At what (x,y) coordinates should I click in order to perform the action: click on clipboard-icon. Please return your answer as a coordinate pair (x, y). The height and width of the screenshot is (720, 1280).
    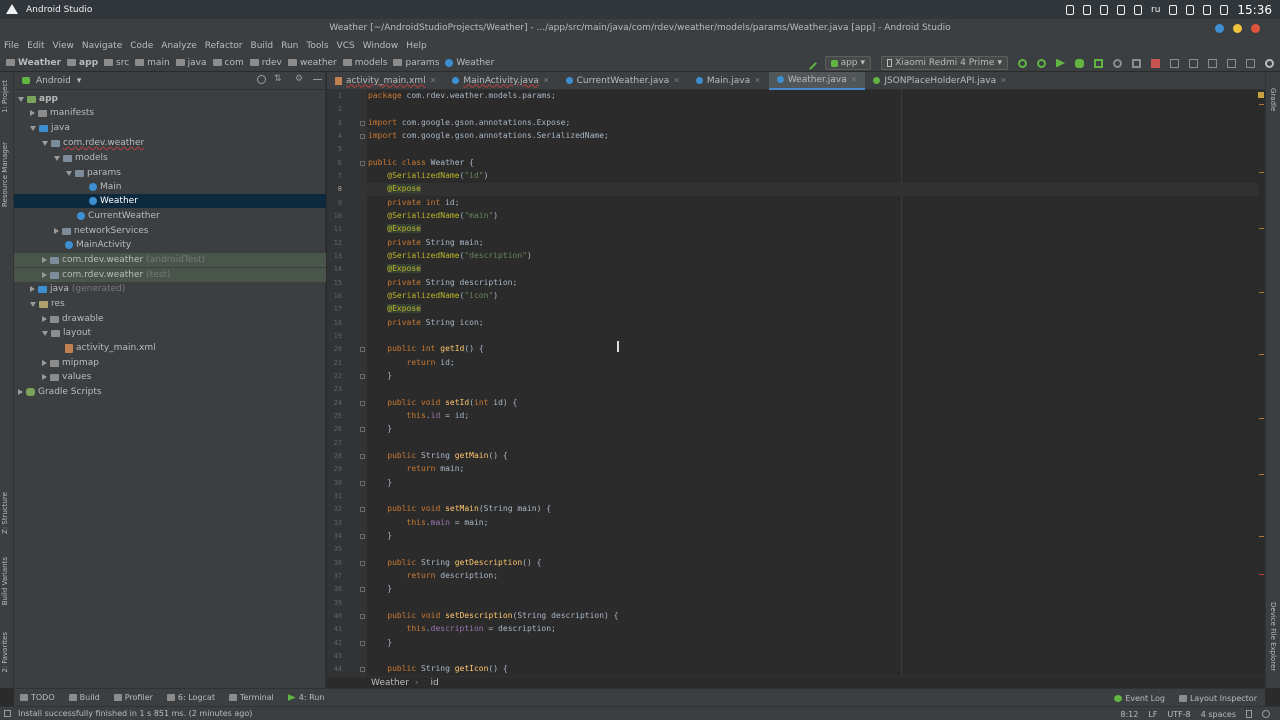
    Looking at the image, I should click on (1121, 9).